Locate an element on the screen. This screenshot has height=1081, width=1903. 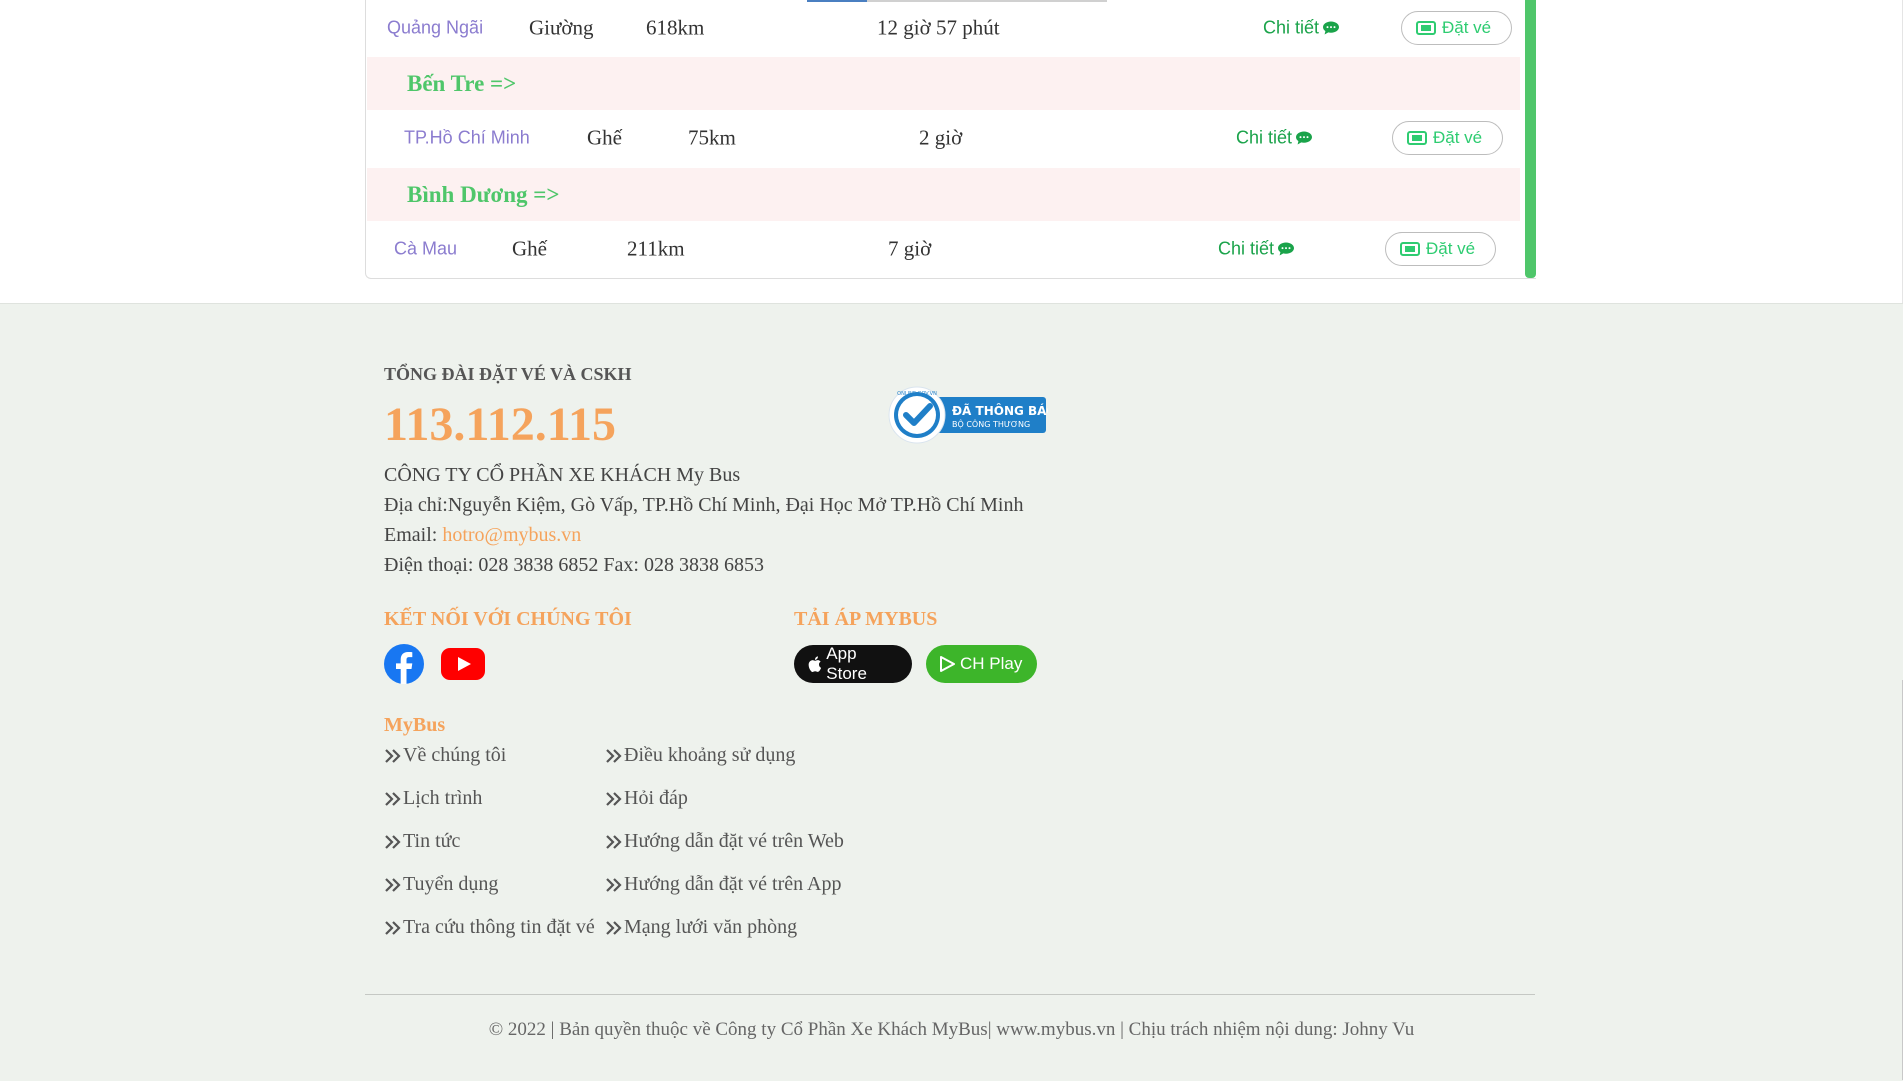
footer-divider is located at coordinates (950, 994).